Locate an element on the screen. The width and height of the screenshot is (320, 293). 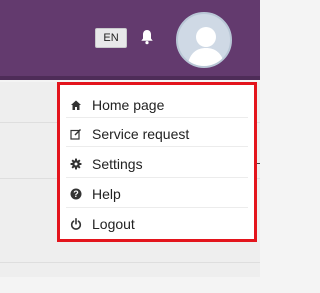
menu-item-home: Home page is located at coordinates (157, 105).